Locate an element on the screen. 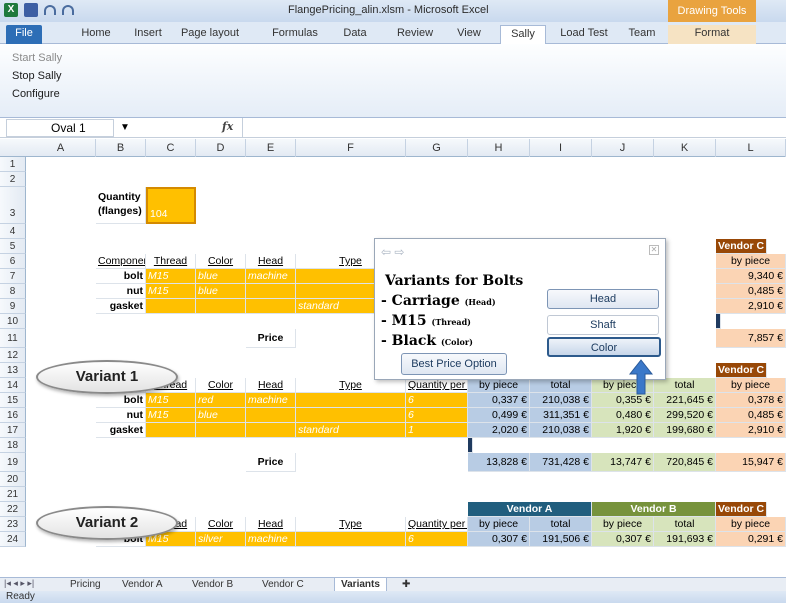 This screenshot has height=603, width=786. back-forward-icon: ⇦ ⇨ is located at coordinates (392, 252).